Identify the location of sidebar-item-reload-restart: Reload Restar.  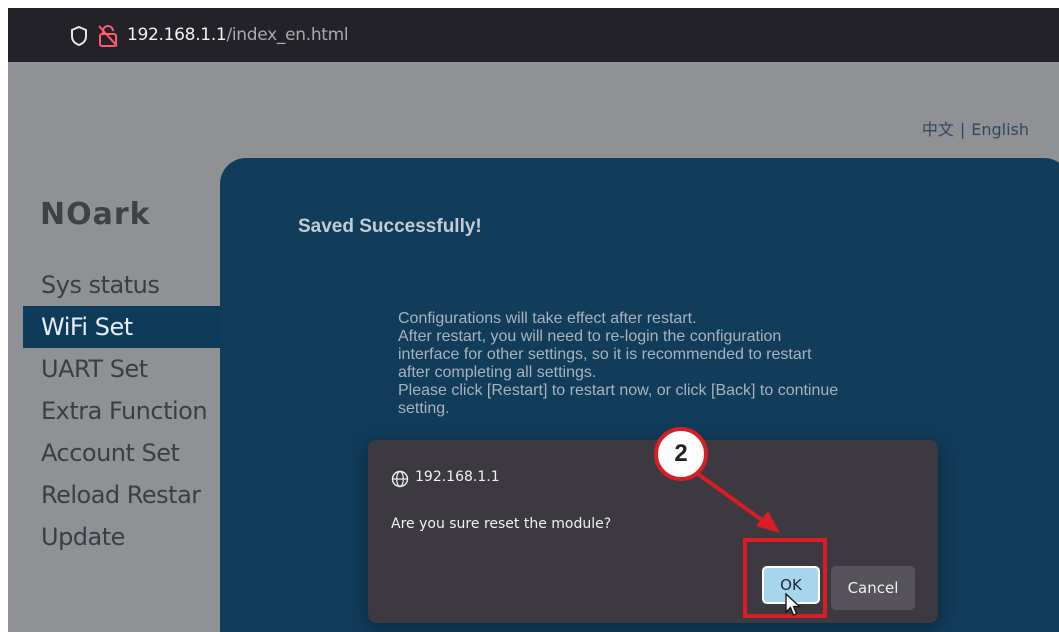
(125, 495).